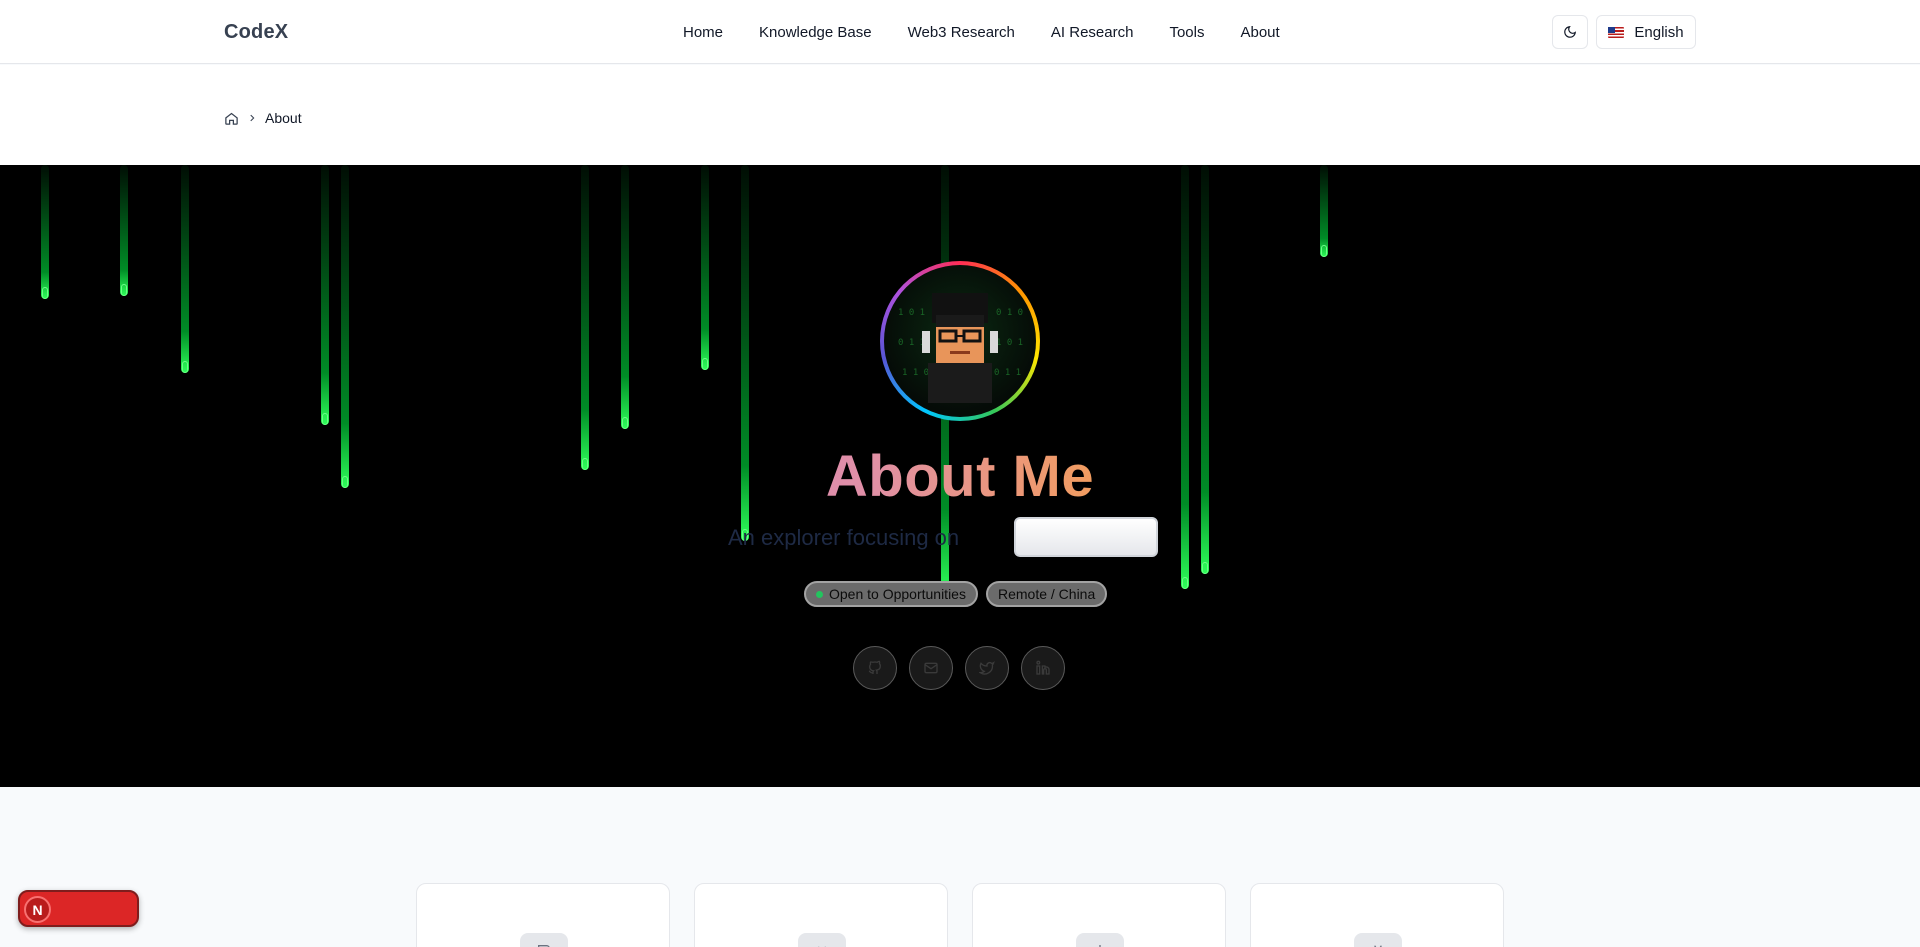 This screenshot has height=947, width=1920. I want to click on language-selector: English, so click(1646, 32).